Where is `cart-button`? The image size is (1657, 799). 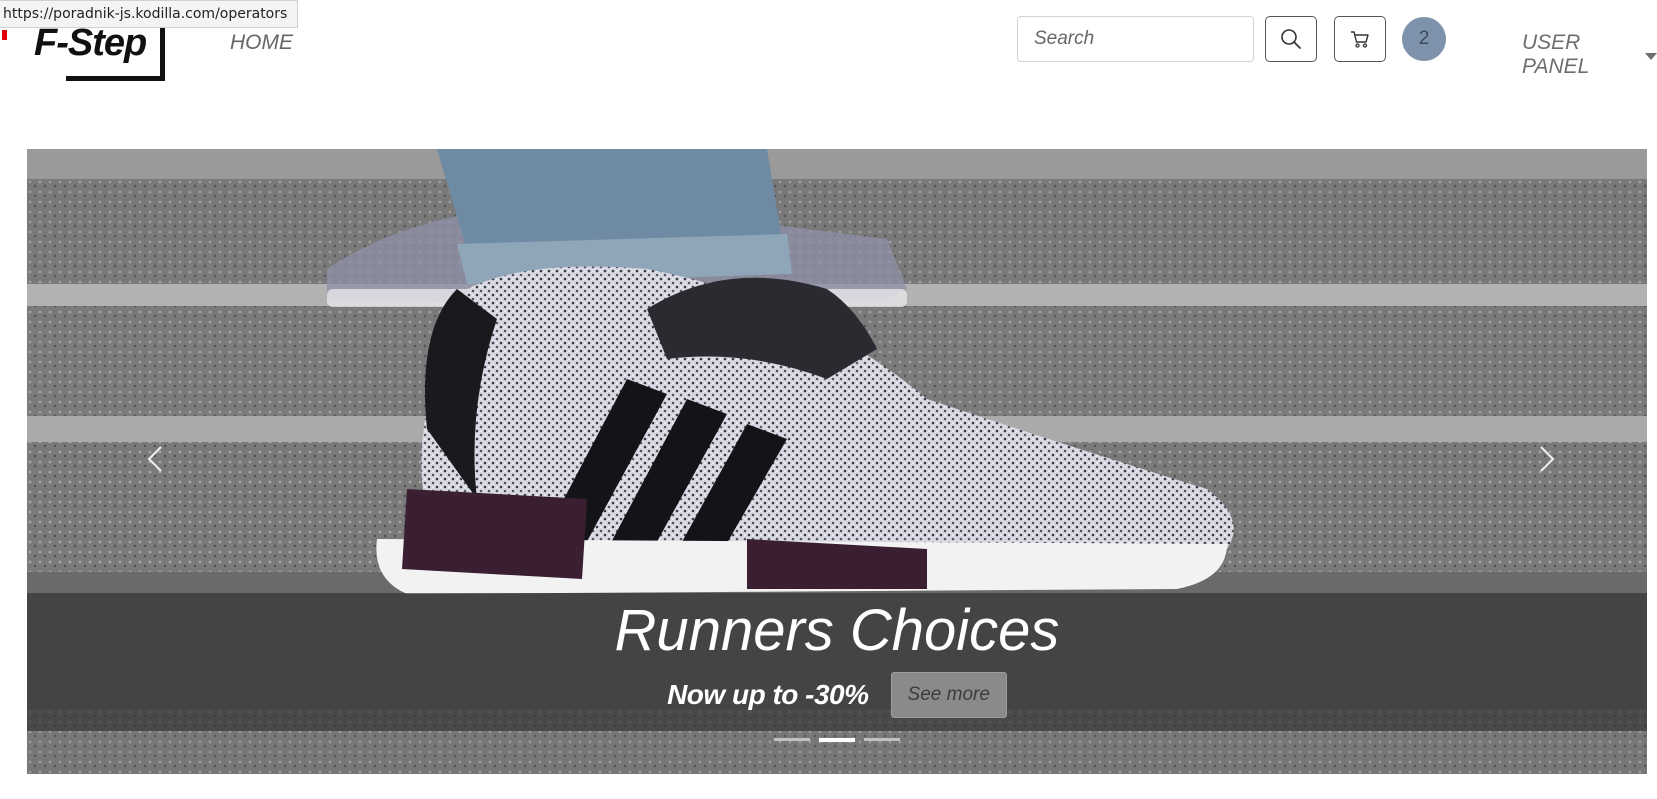 cart-button is located at coordinates (1360, 39).